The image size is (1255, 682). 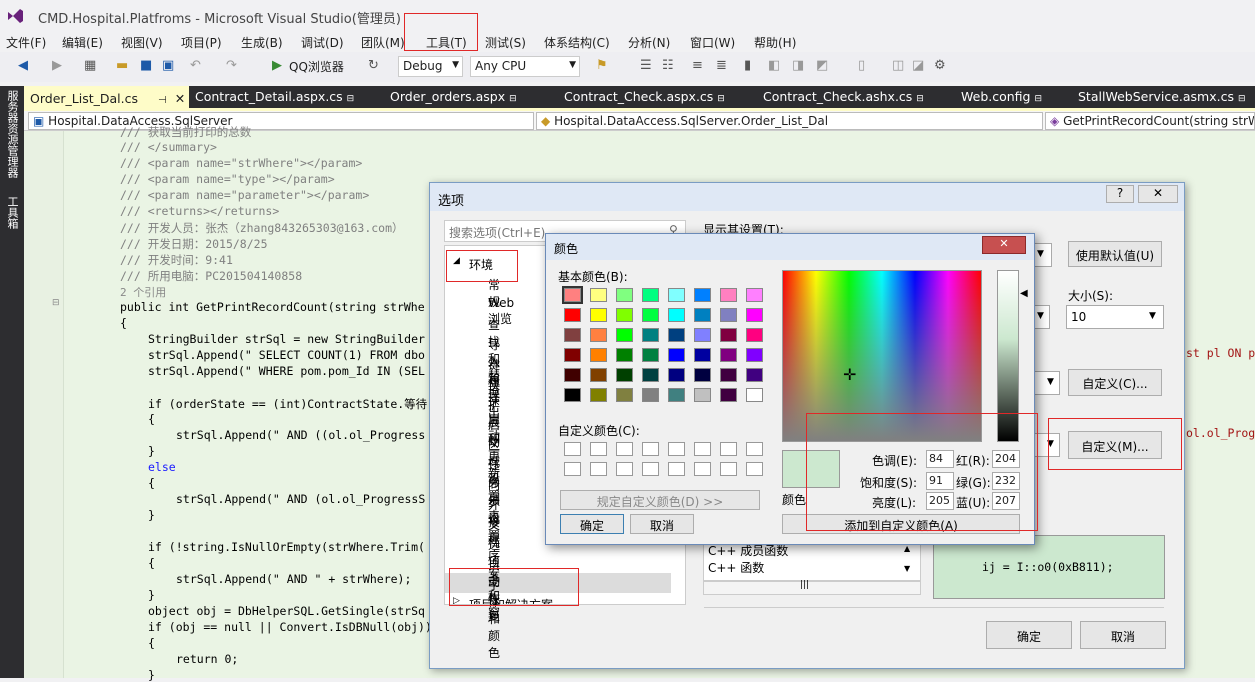 What do you see at coordinates (736, 567) in the screenshot?
I see `list-item: C++ 函数` at bounding box center [736, 567].